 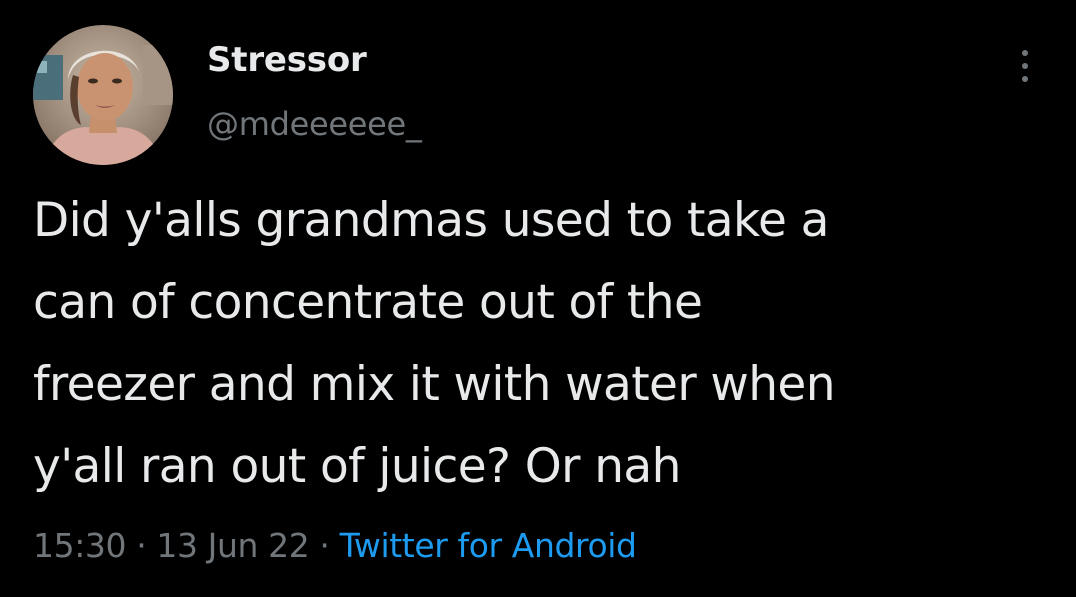 What do you see at coordinates (314, 124) in the screenshot?
I see `user-handle: @mdeeeeee_` at bounding box center [314, 124].